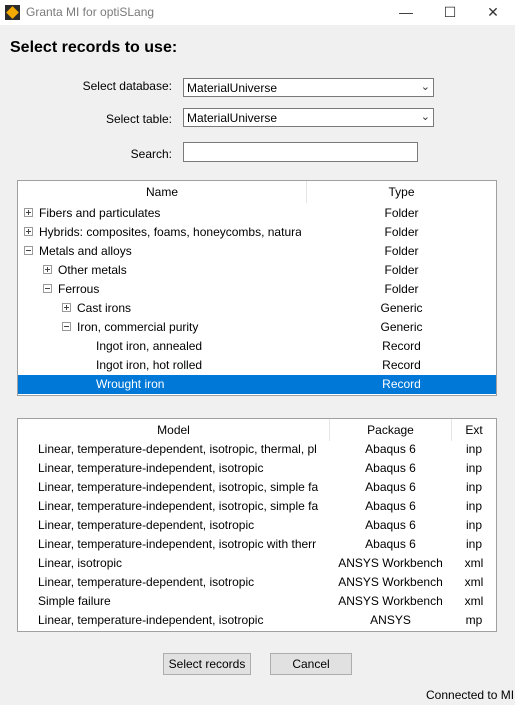  I want to click on column-header-model: Model, so click(173, 430).